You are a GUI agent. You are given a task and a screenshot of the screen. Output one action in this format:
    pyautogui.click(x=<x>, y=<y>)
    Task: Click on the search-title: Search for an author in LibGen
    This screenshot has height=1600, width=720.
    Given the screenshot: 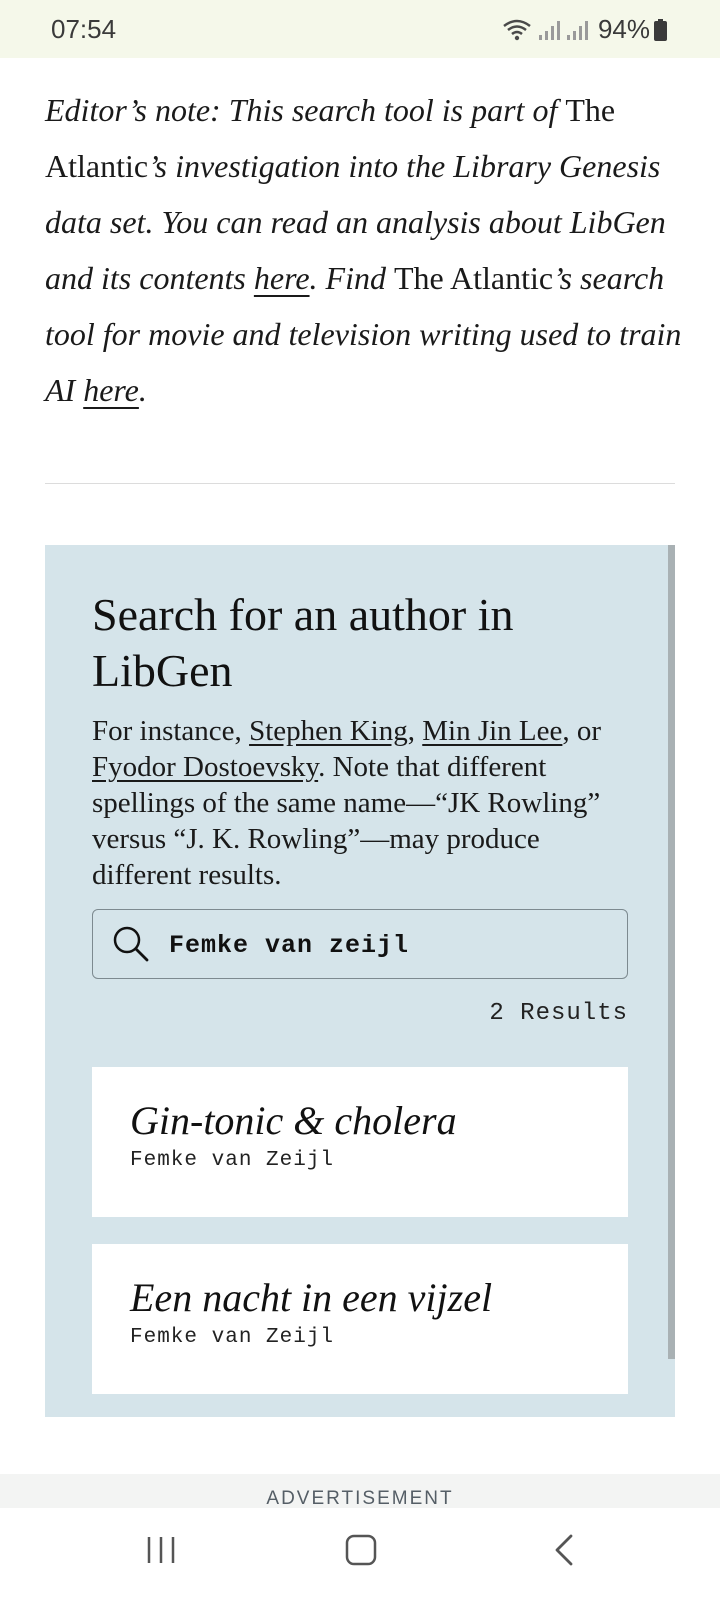 What is the action you would take?
    pyautogui.click(x=303, y=642)
    